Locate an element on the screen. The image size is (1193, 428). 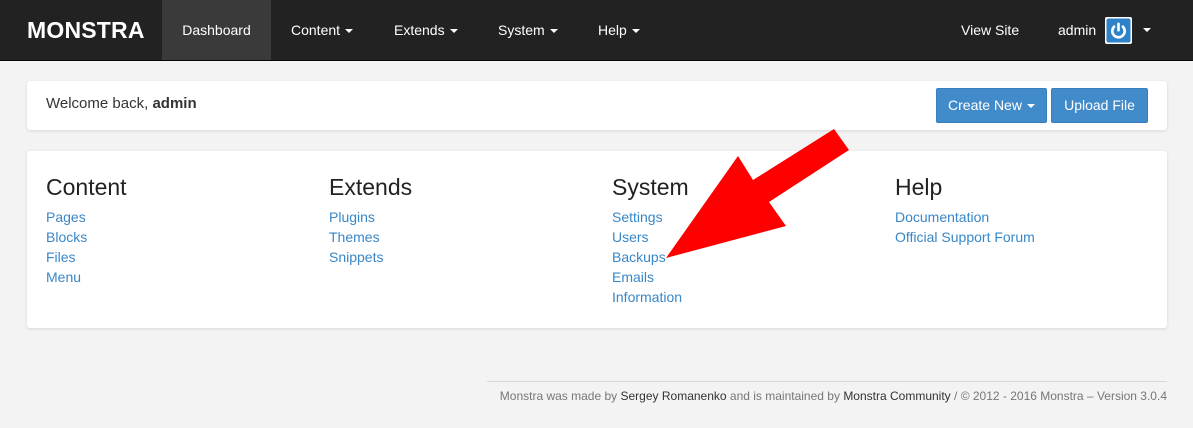
brand-logo: MONSTRA is located at coordinates (86, 30).